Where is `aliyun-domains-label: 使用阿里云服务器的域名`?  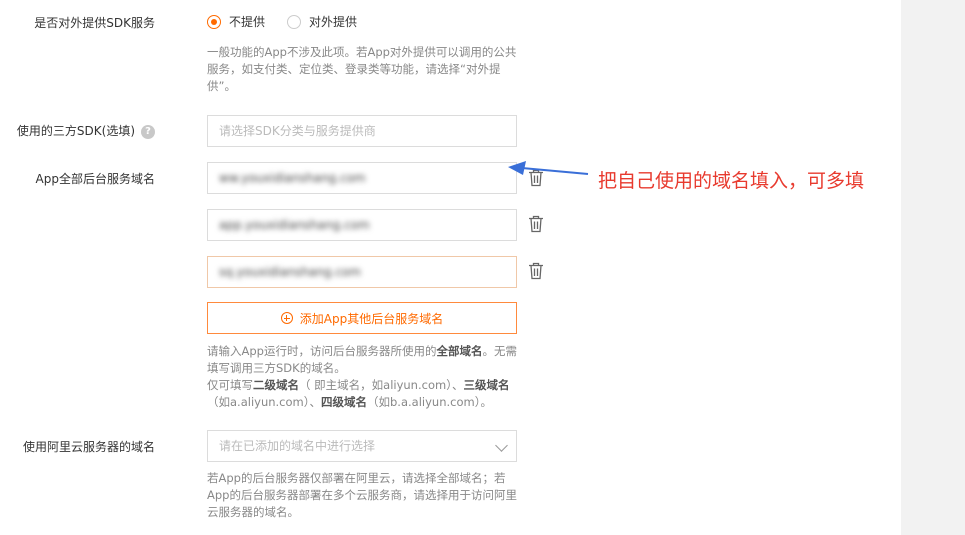 aliyun-domains-label: 使用阿里云服务器的域名 is located at coordinates (88, 447).